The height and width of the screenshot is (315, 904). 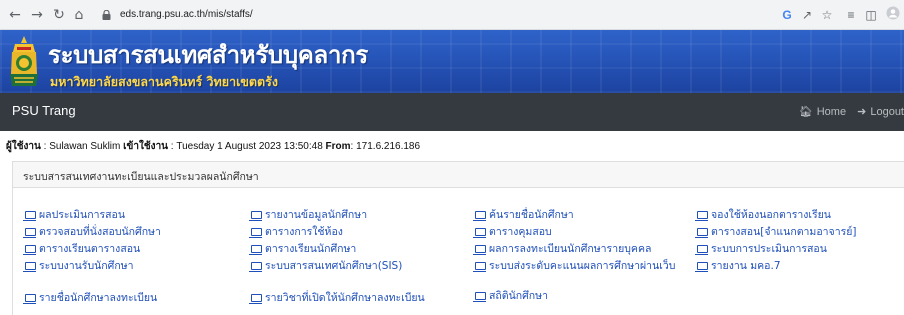 What do you see at coordinates (518, 296) in the screenshot?
I see `link-label: สถิตินักศึกษา` at bounding box center [518, 296].